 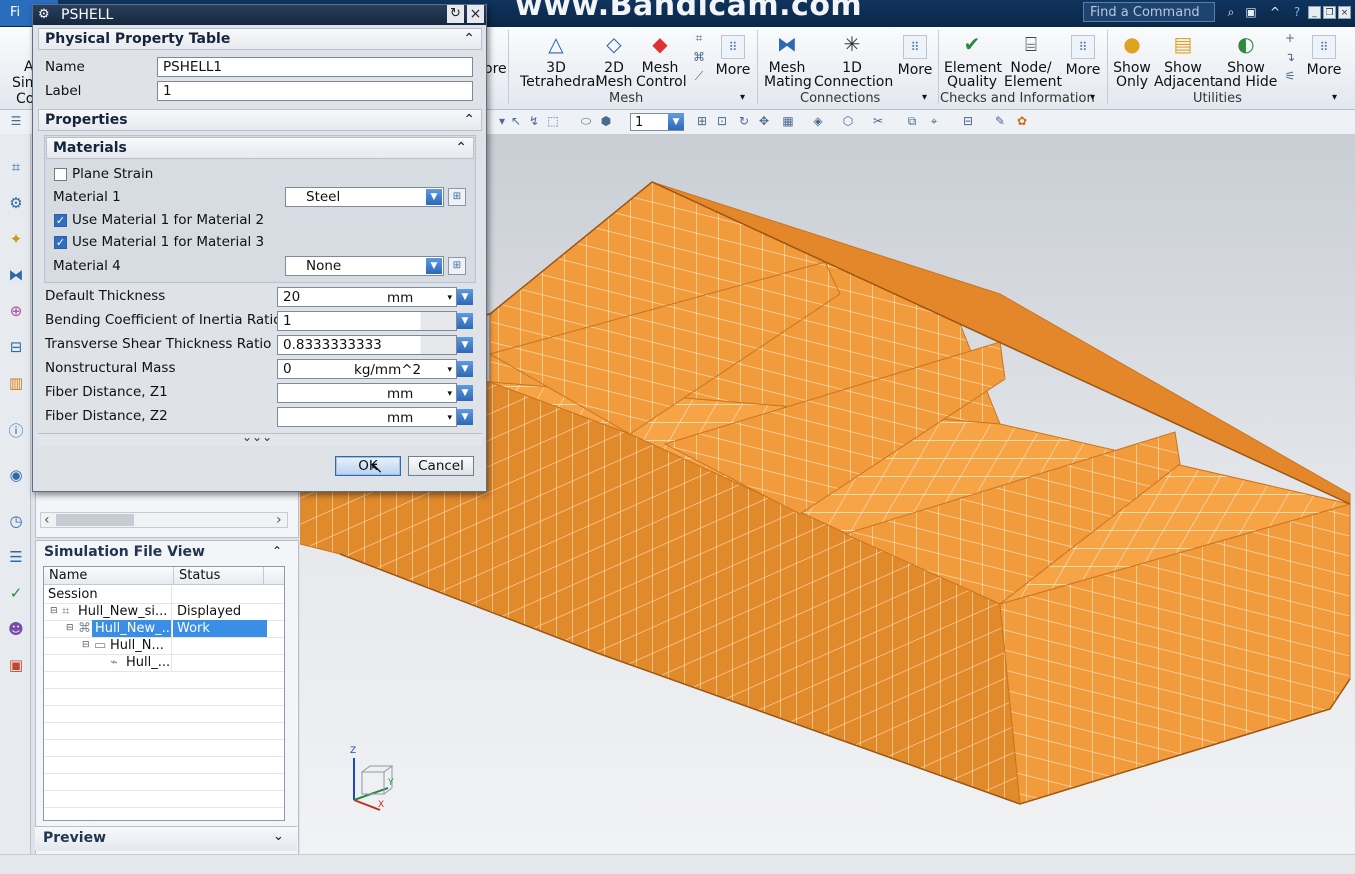 I want to click on column-header-status: Status, so click(x=219, y=576).